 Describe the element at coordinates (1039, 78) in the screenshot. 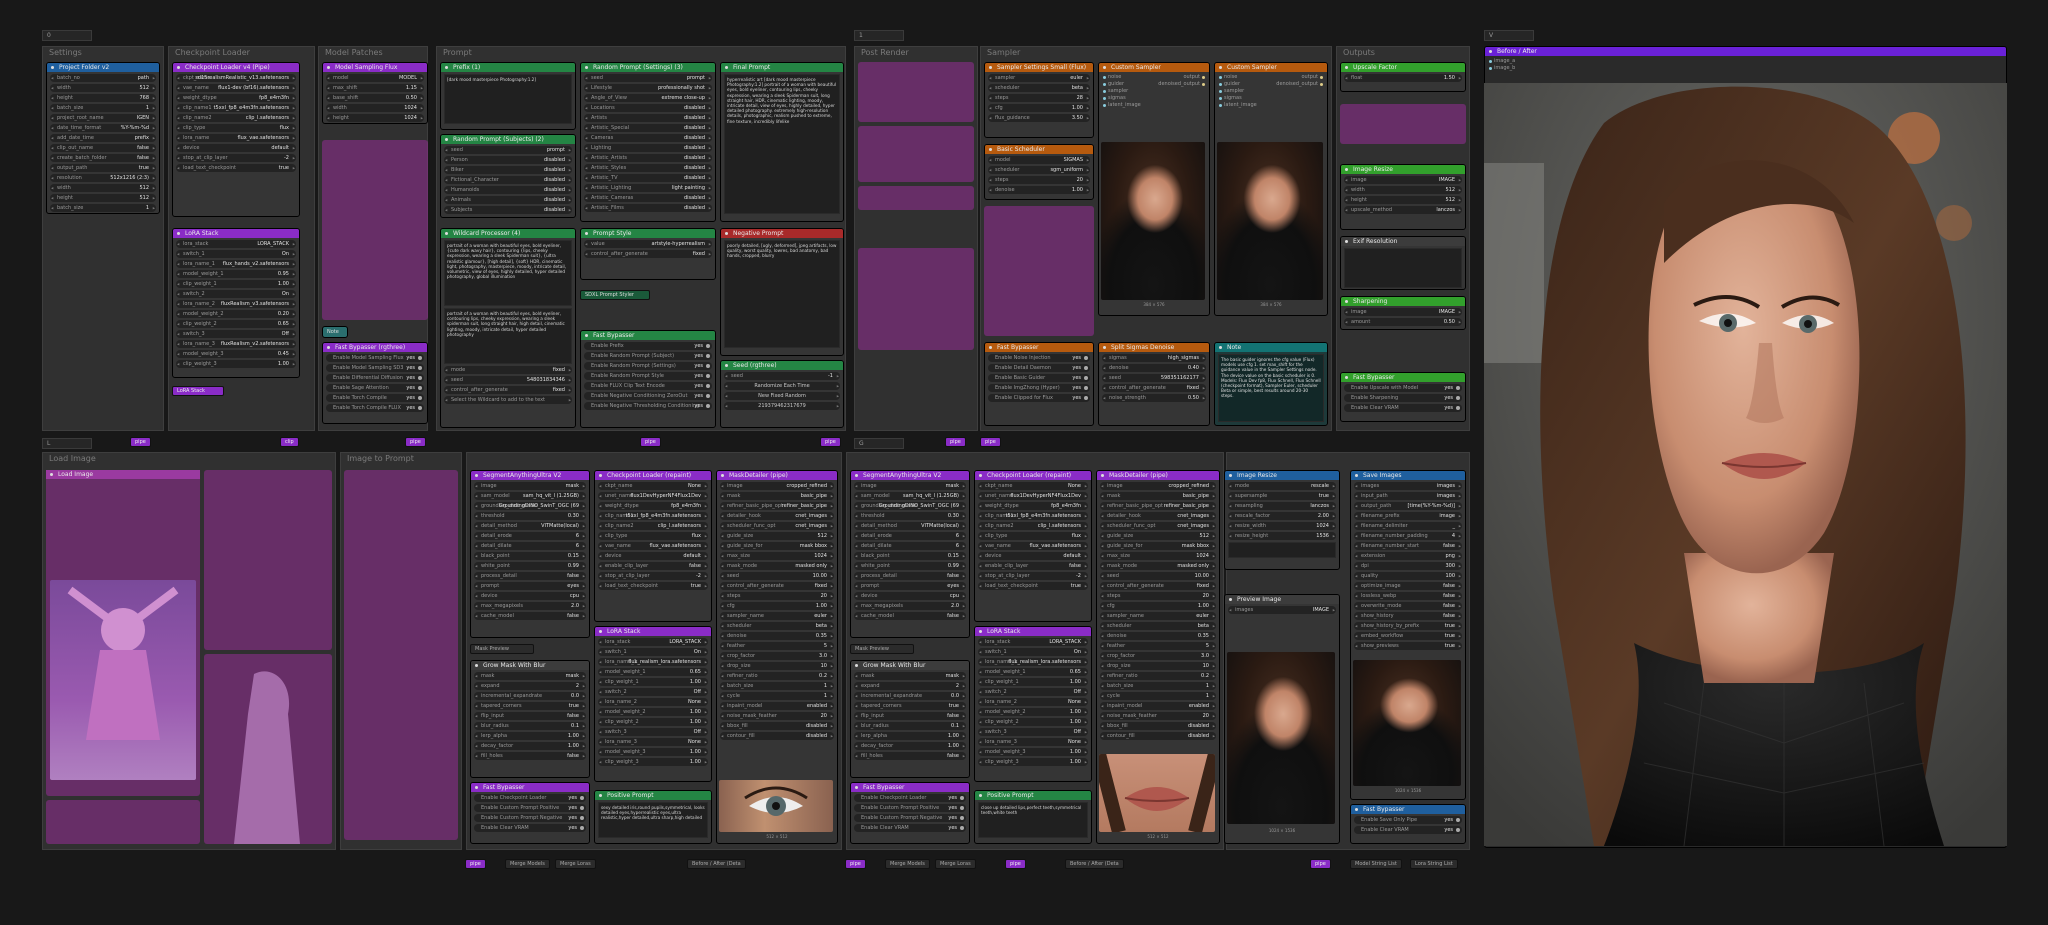

I see `widget-row: sampler euler` at that location.